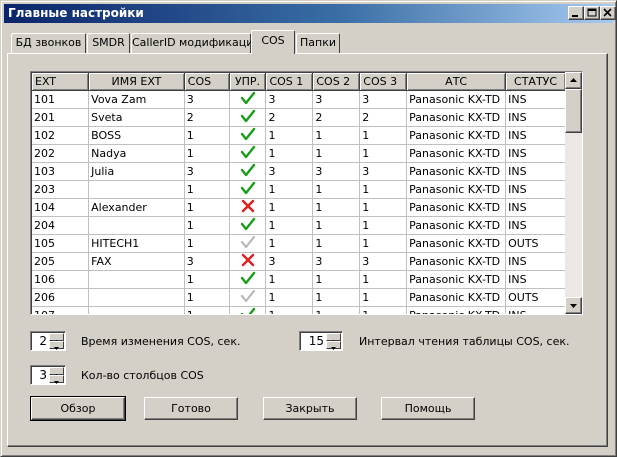 Image resolution: width=617 pixels, height=457 pixels. Describe the element at coordinates (573, 80) in the screenshot. I see `scroll-up-button` at that location.